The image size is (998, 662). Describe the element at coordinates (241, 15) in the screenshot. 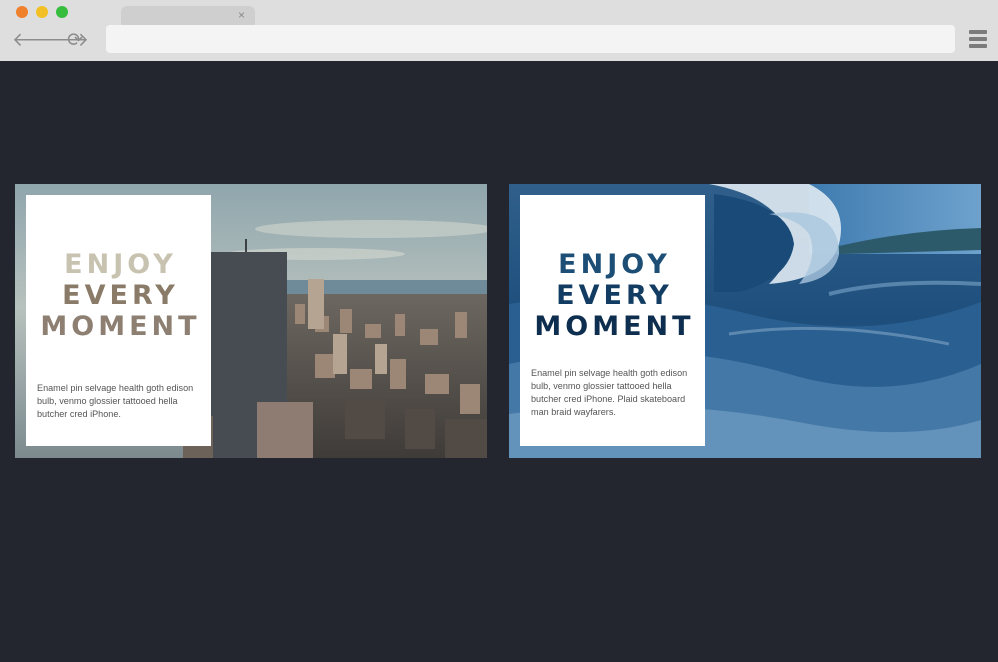

I see `tab-close-icon: ×` at that location.